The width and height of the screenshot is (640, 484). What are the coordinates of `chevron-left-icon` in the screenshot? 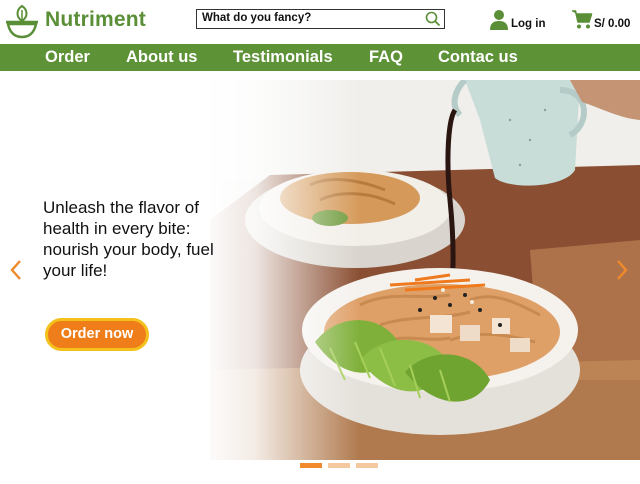 It's located at (16, 270).